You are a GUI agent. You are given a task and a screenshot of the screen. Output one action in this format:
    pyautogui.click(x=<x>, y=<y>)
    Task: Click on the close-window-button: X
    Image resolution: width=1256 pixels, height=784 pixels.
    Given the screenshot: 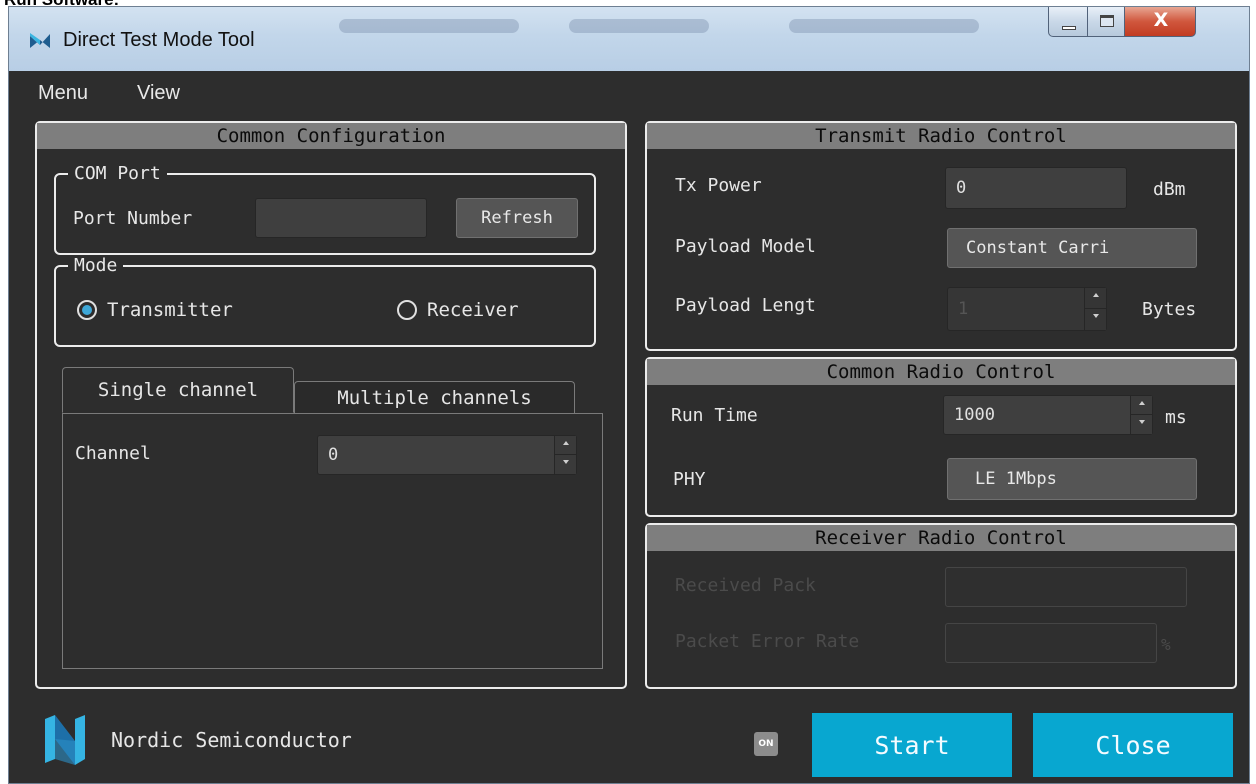 What is the action you would take?
    pyautogui.click(x=1160, y=22)
    